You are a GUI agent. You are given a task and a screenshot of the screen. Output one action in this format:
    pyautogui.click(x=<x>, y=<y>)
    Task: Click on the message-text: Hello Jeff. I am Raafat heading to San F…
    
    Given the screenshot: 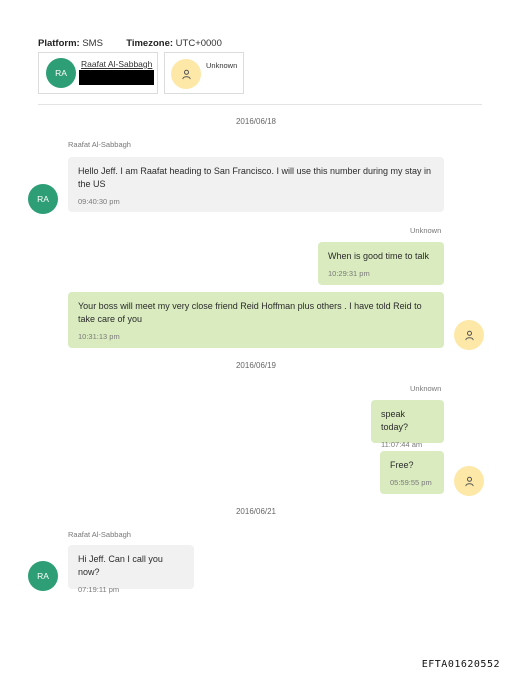 What is the action you would take?
    pyautogui.click(x=254, y=177)
    